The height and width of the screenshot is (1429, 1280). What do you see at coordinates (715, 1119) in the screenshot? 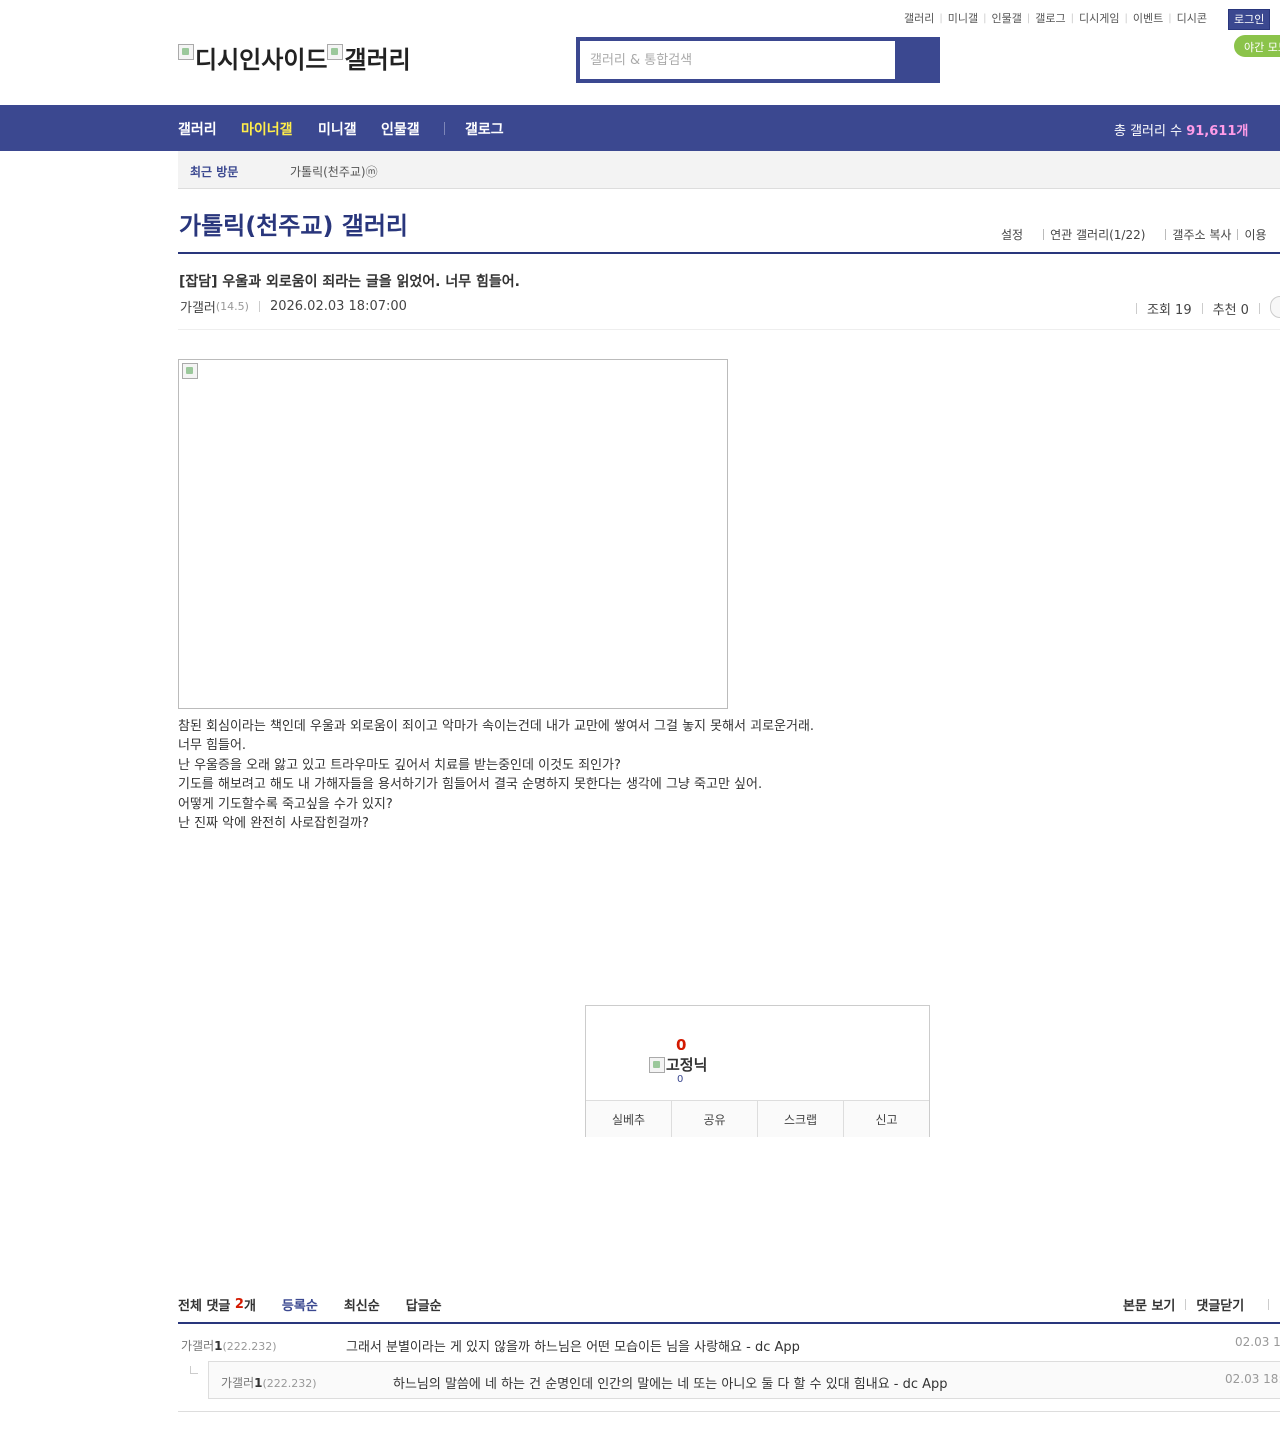
I see `share-button: 공유` at bounding box center [715, 1119].